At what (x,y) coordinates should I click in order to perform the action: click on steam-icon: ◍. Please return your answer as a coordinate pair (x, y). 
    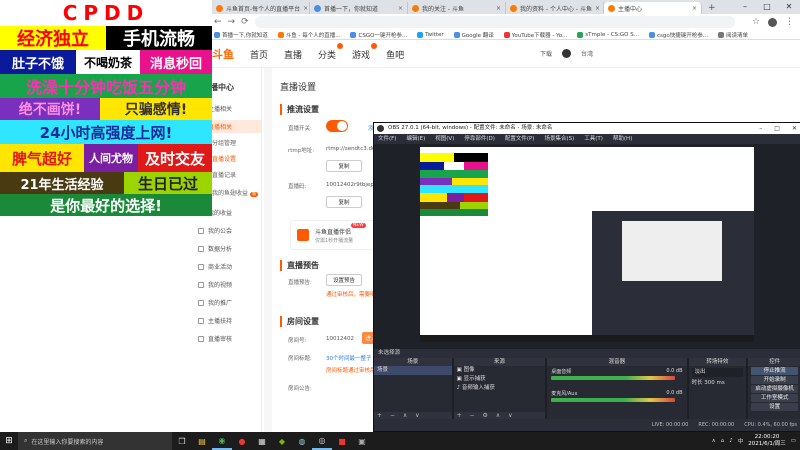
    Looking at the image, I should click on (302, 441).